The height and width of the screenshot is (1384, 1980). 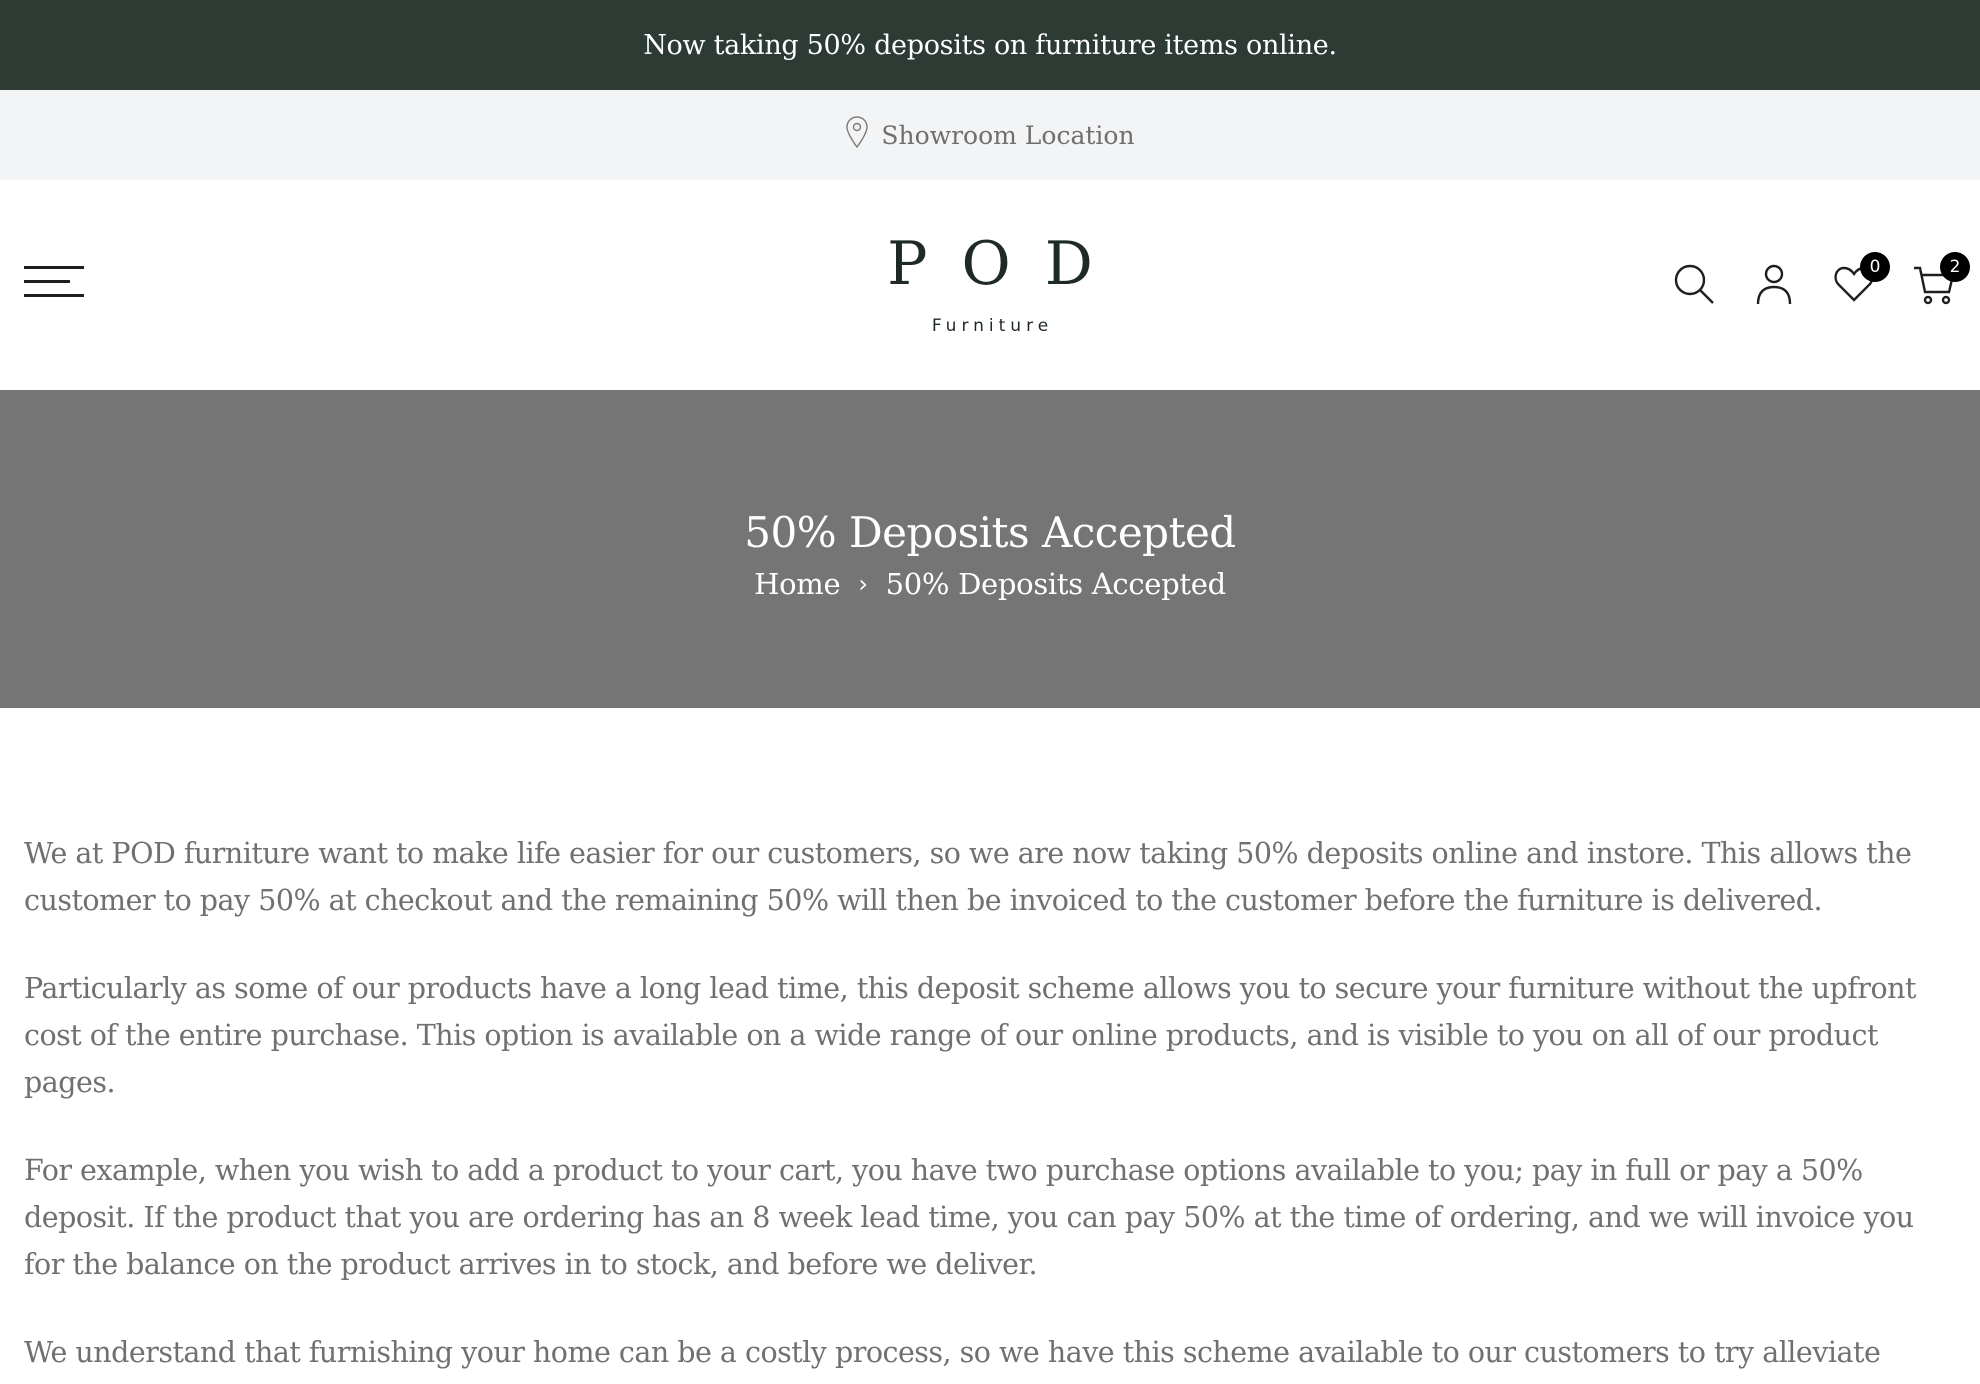 I want to click on cart-icon: 2, so click(x=1941, y=279).